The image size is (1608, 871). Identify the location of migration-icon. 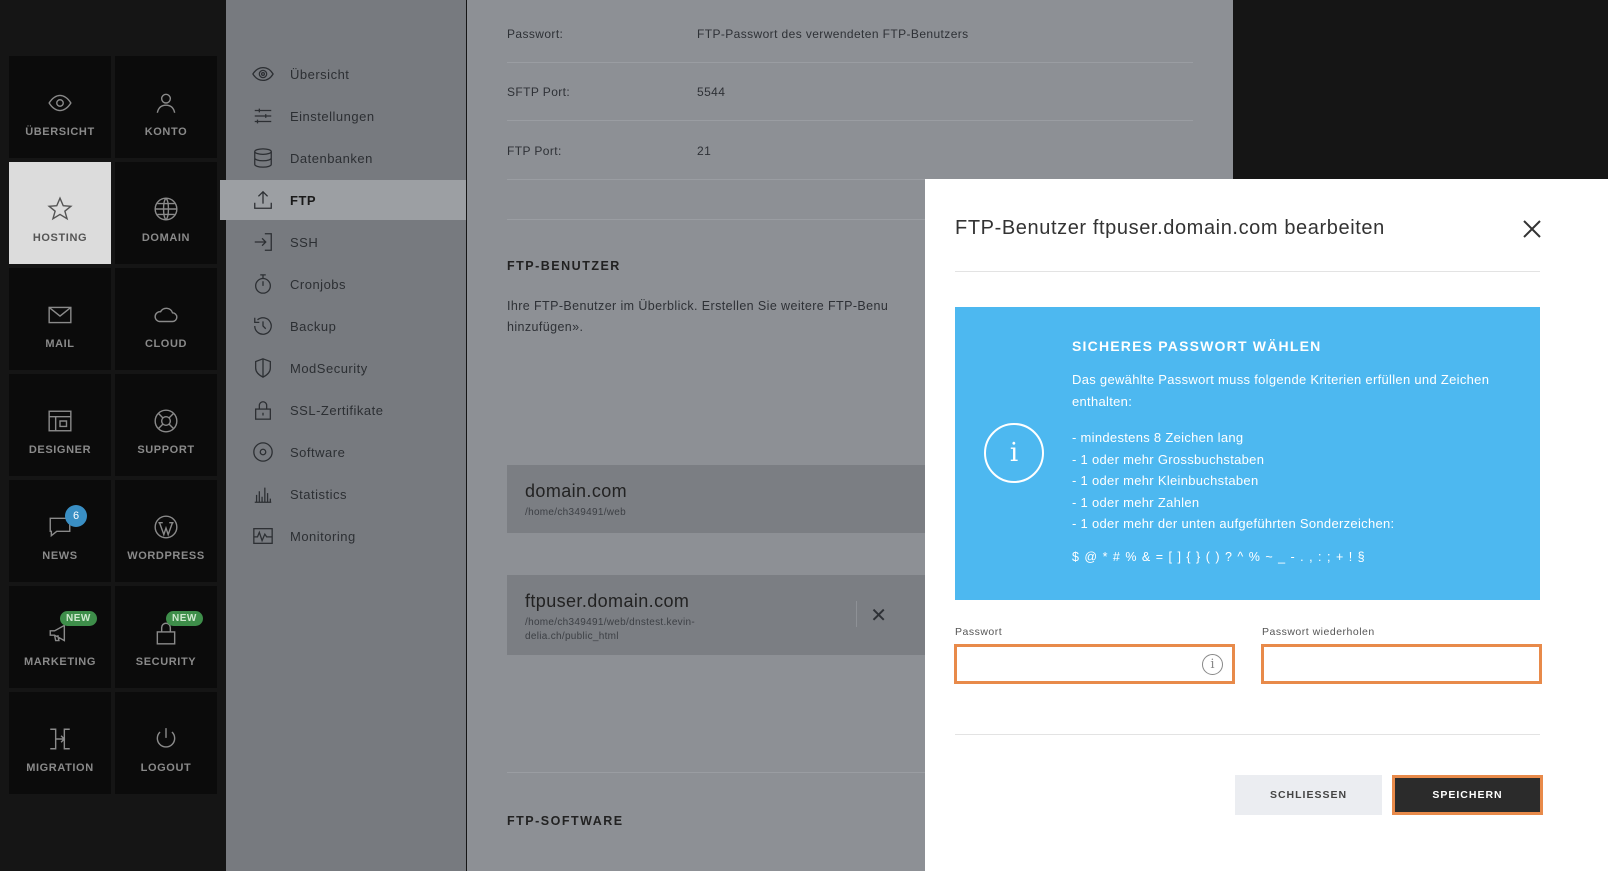
(60, 739).